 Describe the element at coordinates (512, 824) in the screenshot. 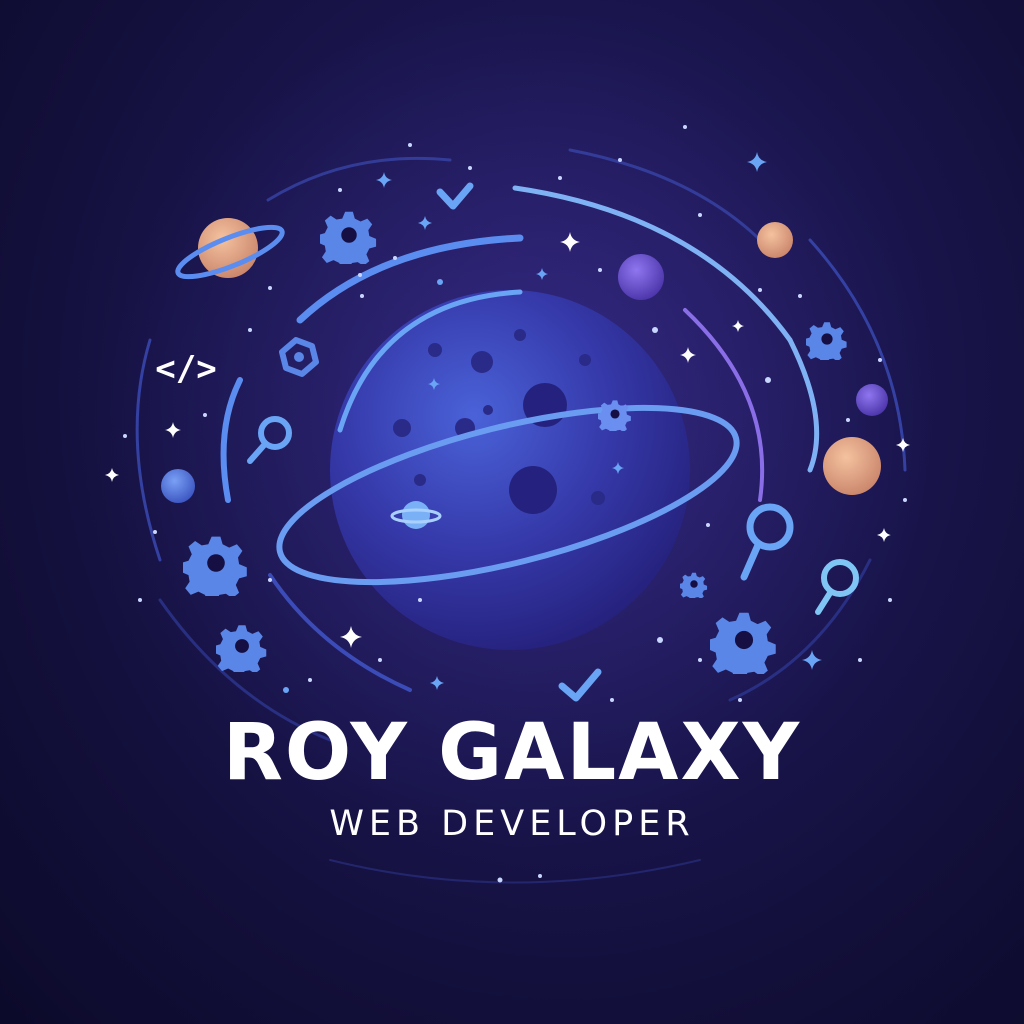

I see `logo-tagline: WEB DEVELOPER` at that location.